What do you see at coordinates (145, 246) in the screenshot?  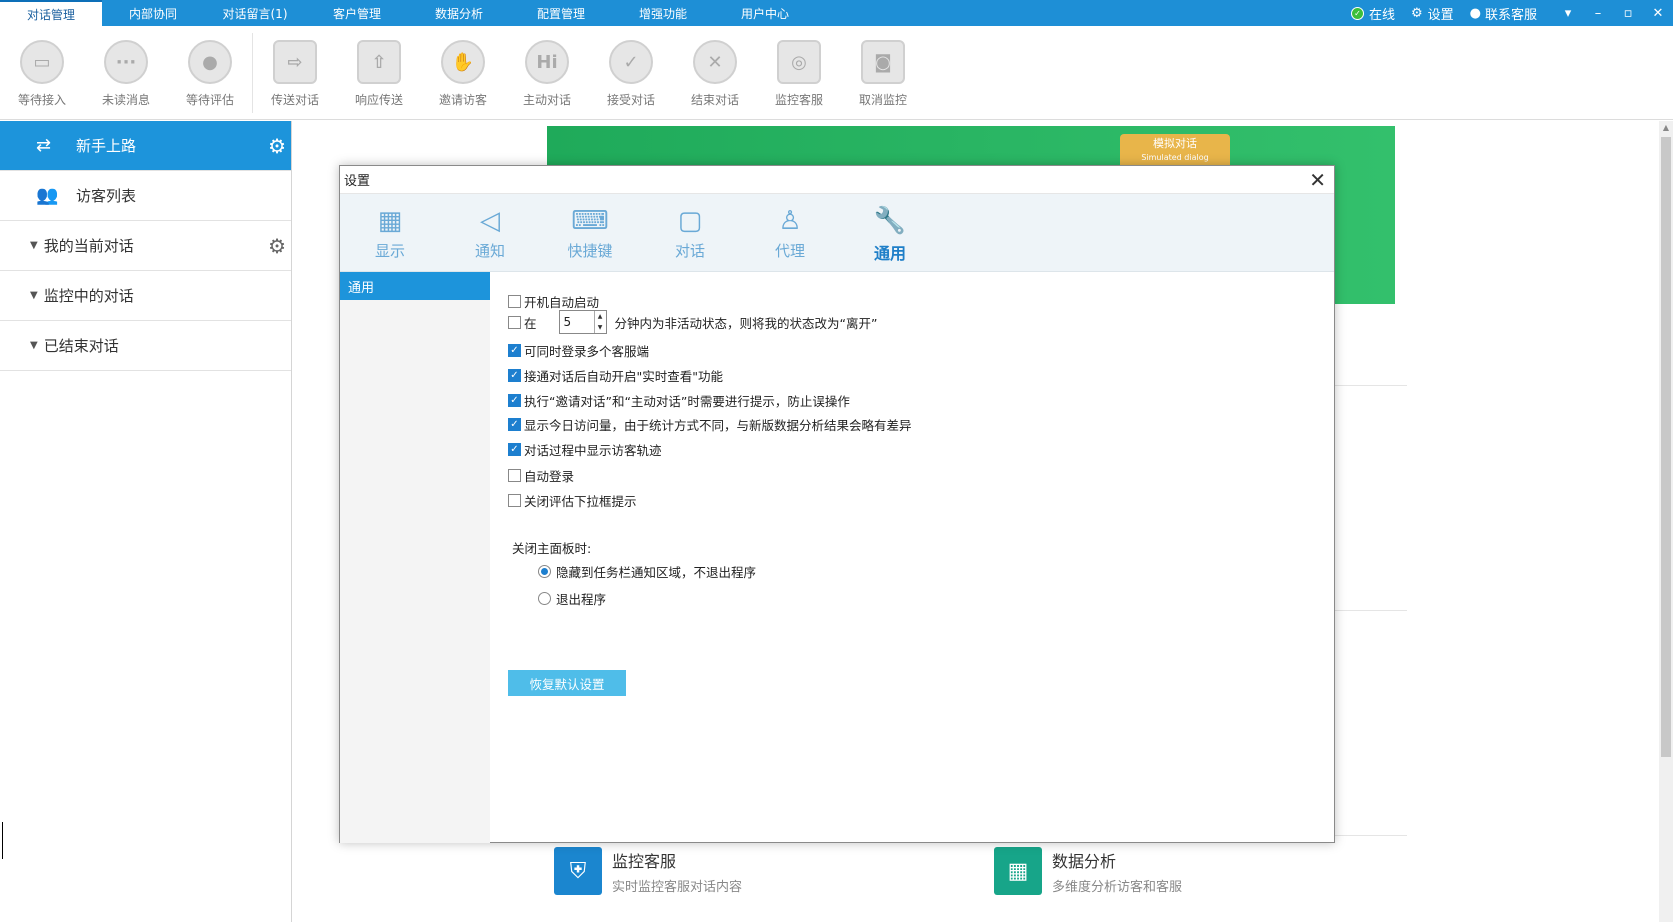 I see `sidebar-group-current-chats: ▼ 我的当前对话 ⚙` at bounding box center [145, 246].